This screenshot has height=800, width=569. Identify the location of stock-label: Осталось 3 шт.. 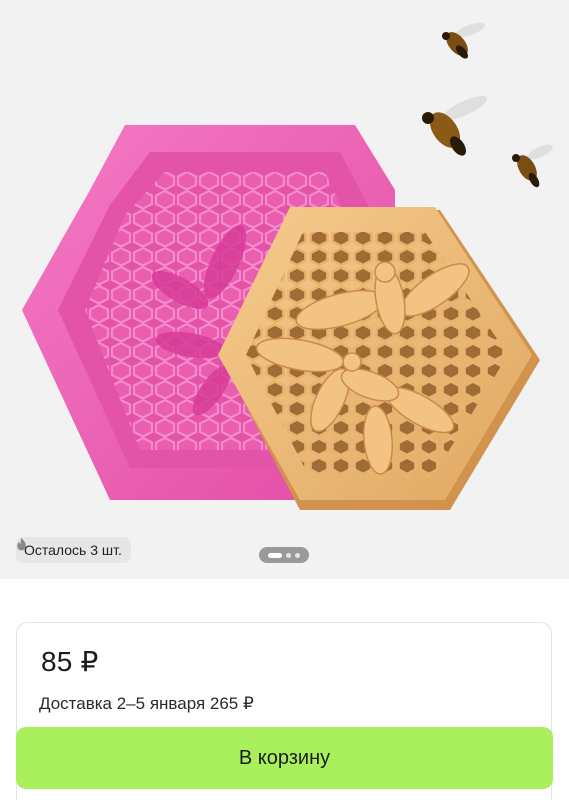
(73, 550).